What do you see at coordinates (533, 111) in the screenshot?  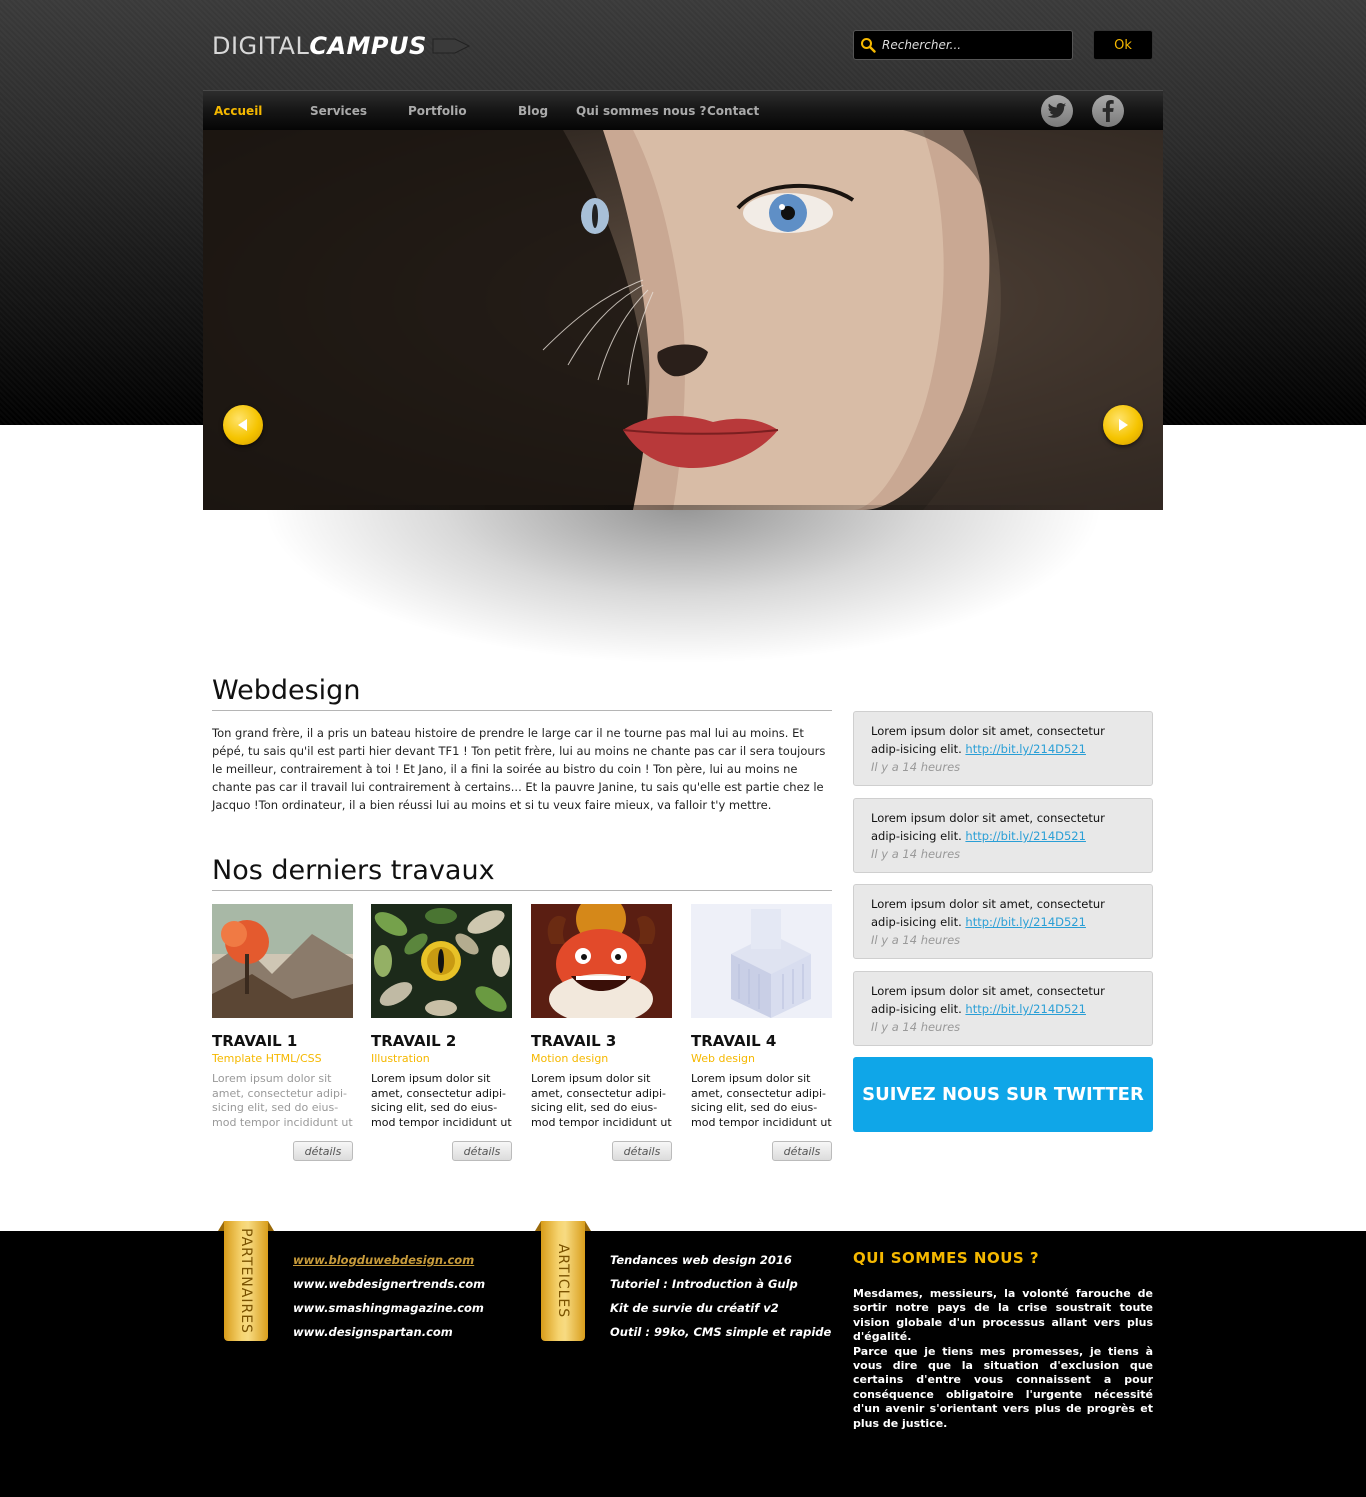 I see `nav-item-blog: Blog` at bounding box center [533, 111].